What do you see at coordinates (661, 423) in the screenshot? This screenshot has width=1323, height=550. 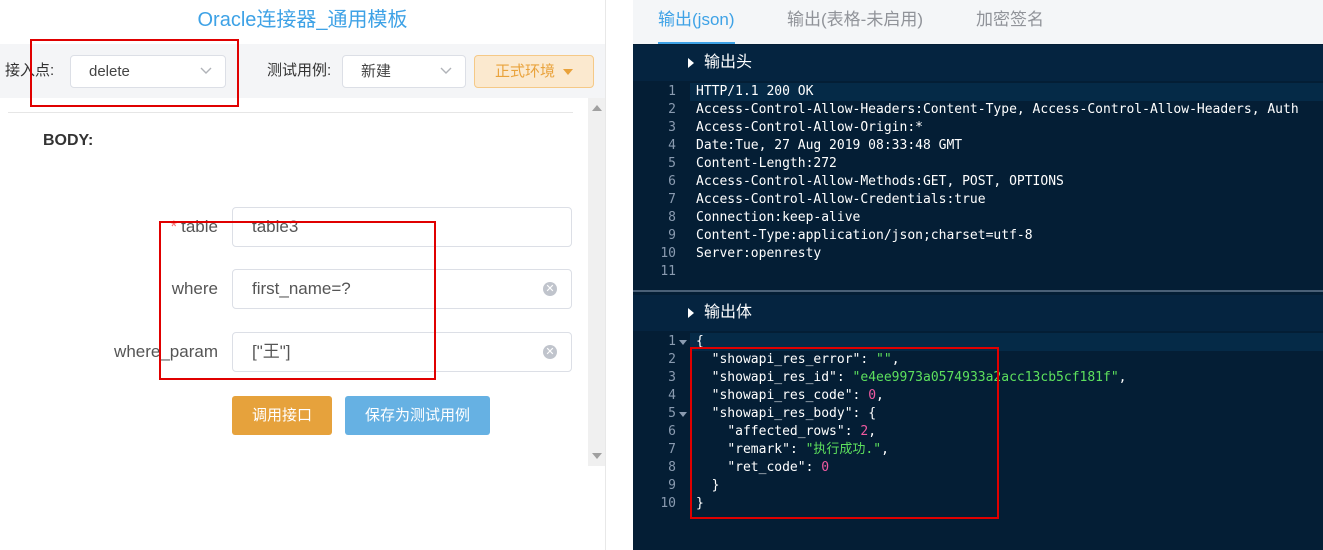 I see `line-number-gutter: 1234 5678 9 10` at bounding box center [661, 423].